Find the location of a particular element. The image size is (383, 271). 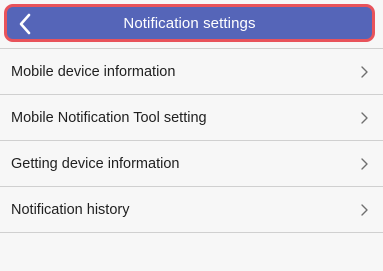

menu-item-label: Mobile Notification Tool setting is located at coordinates (109, 117).